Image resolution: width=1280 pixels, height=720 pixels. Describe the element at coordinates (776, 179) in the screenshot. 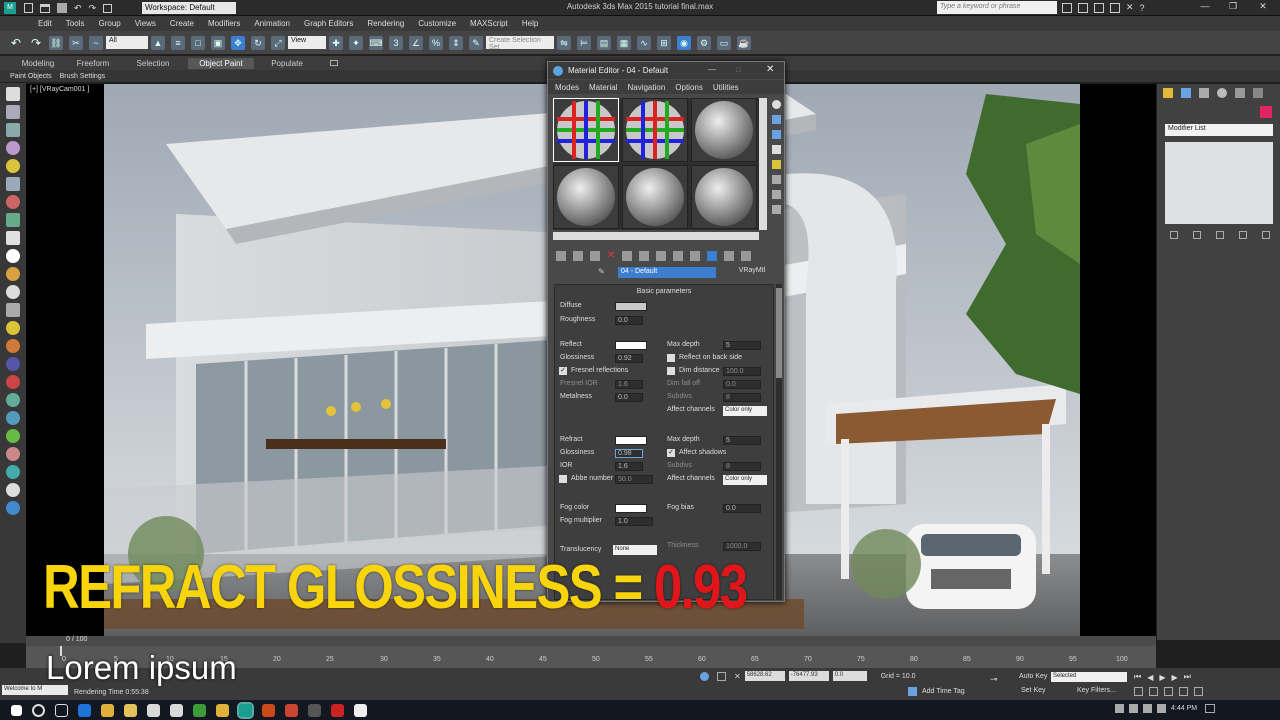

I see `make-preview-icon` at that location.